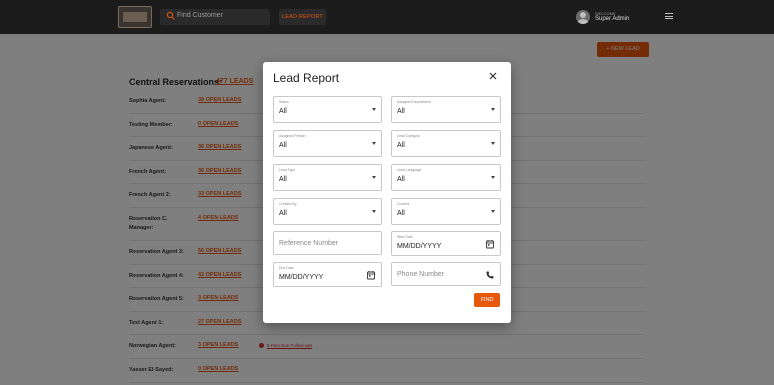 This screenshot has height=385, width=774. What do you see at coordinates (283, 179) in the screenshot?
I see `lead-type-value: All` at bounding box center [283, 179].